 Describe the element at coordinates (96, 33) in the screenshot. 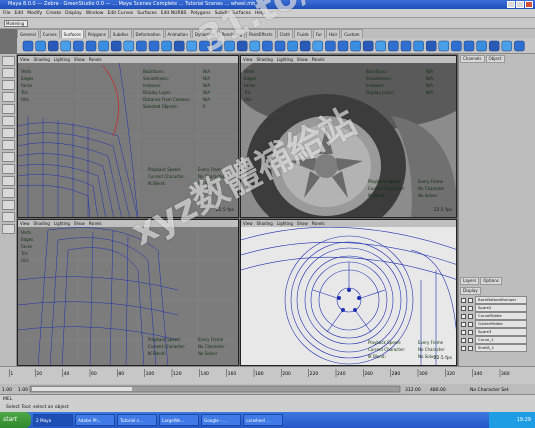

I see `tab-polygons: Polygons` at that location.